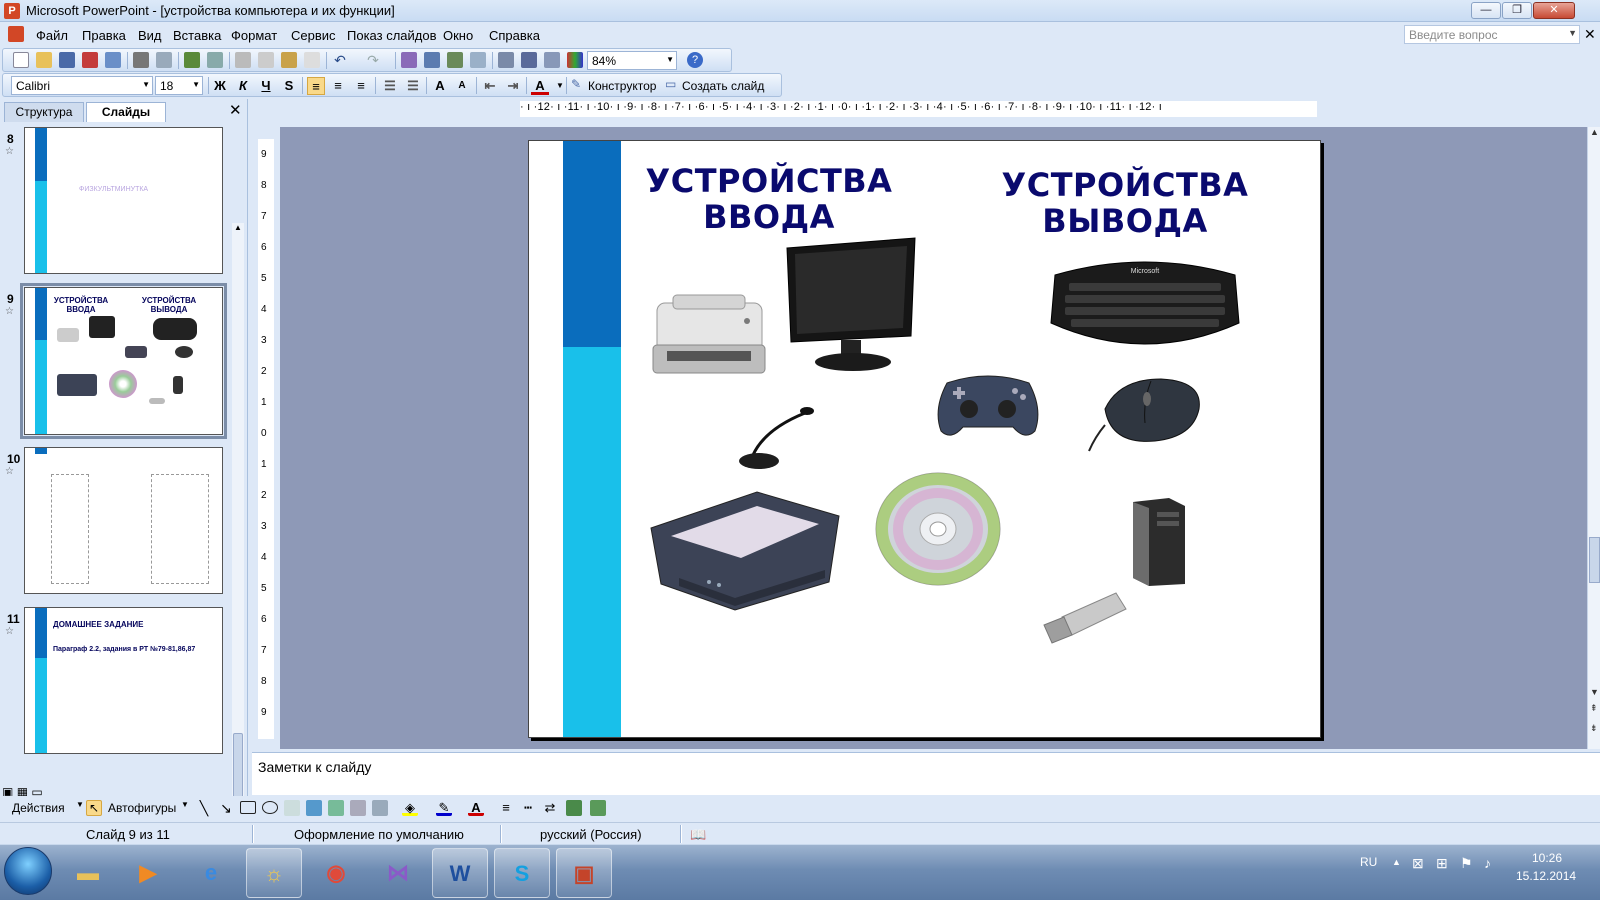  I want to click on tab-slides: Слайды, so click(126, 112).